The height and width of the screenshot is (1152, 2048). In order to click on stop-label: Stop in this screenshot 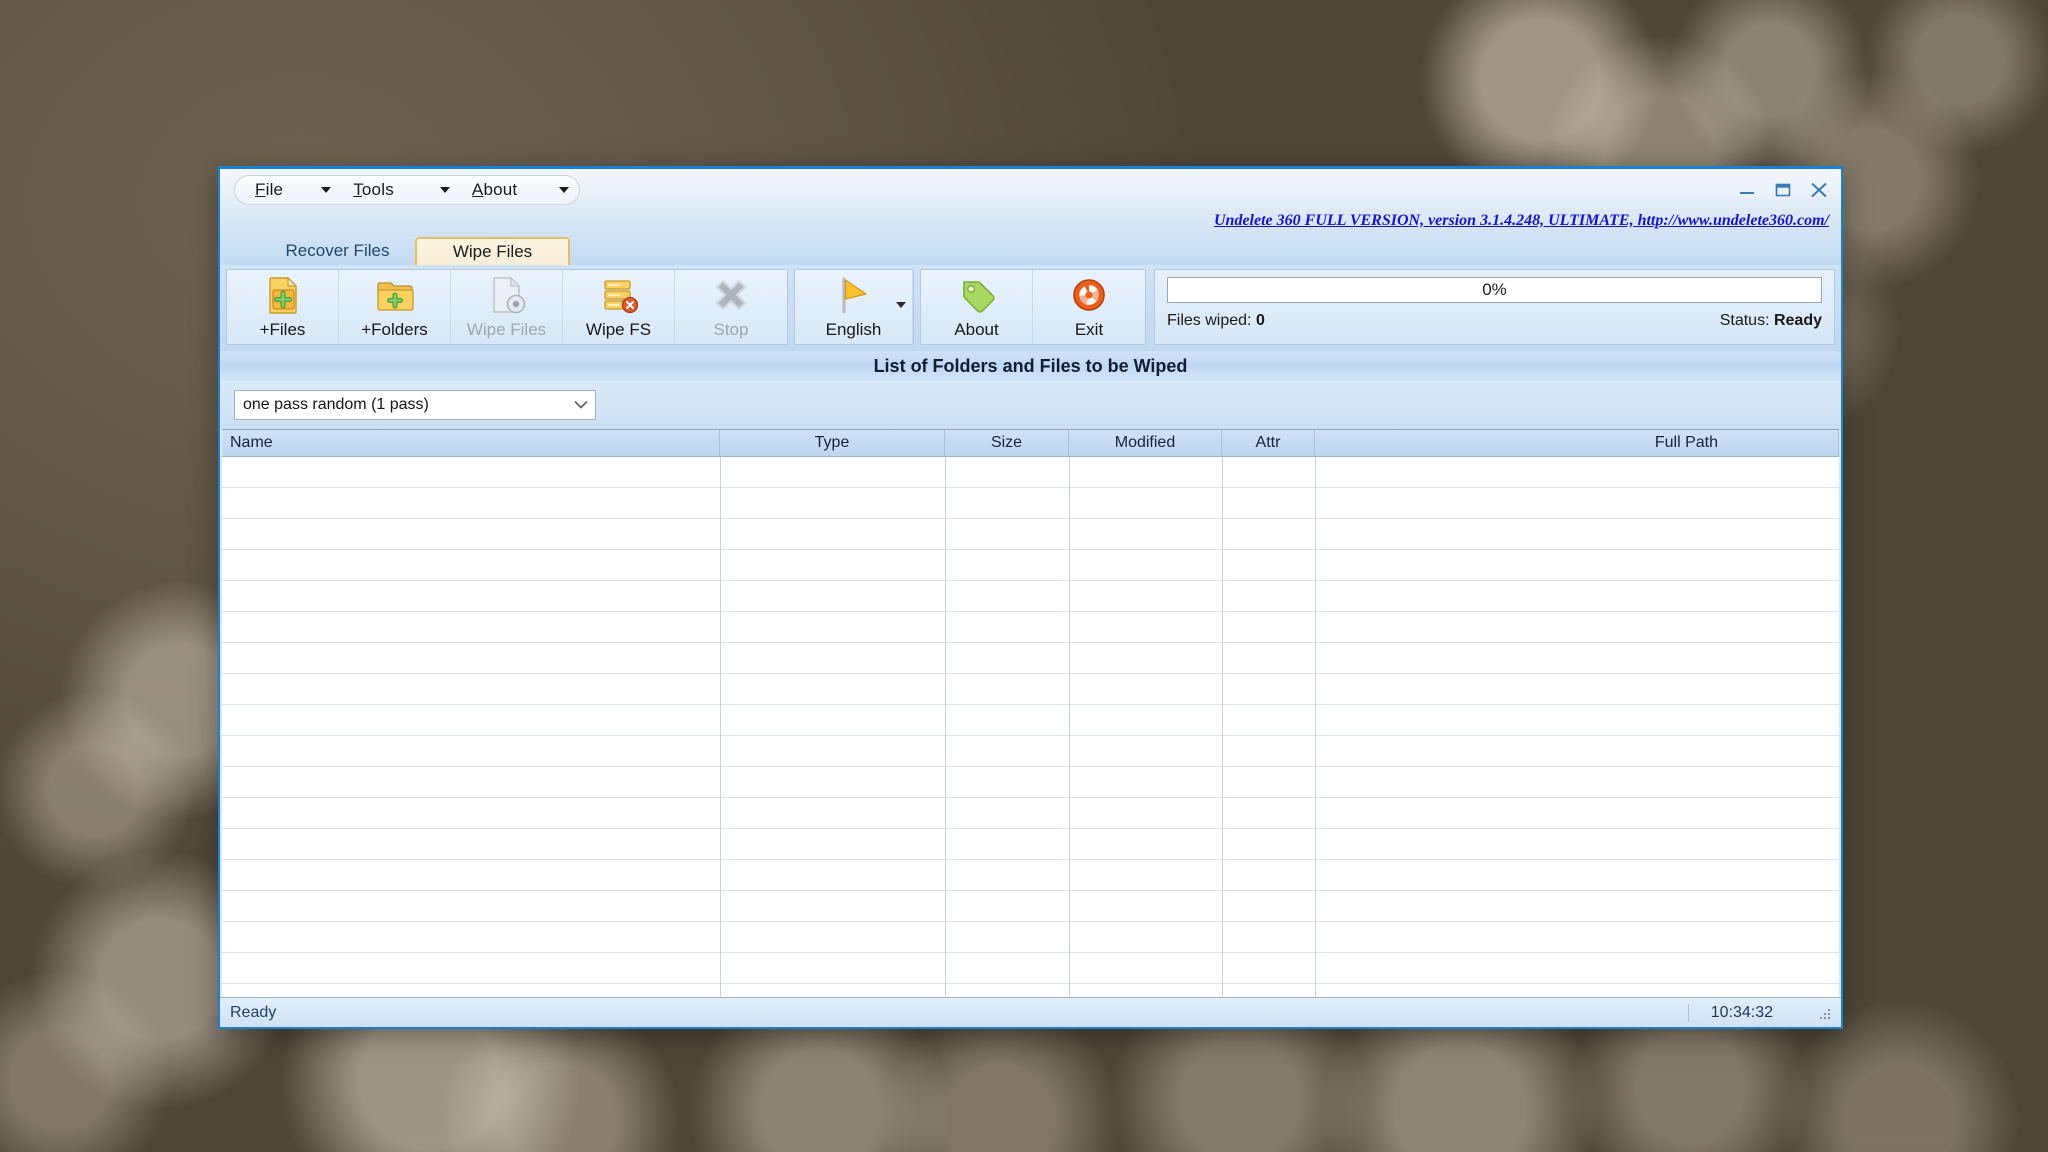, I will do `click(731, 329)`.